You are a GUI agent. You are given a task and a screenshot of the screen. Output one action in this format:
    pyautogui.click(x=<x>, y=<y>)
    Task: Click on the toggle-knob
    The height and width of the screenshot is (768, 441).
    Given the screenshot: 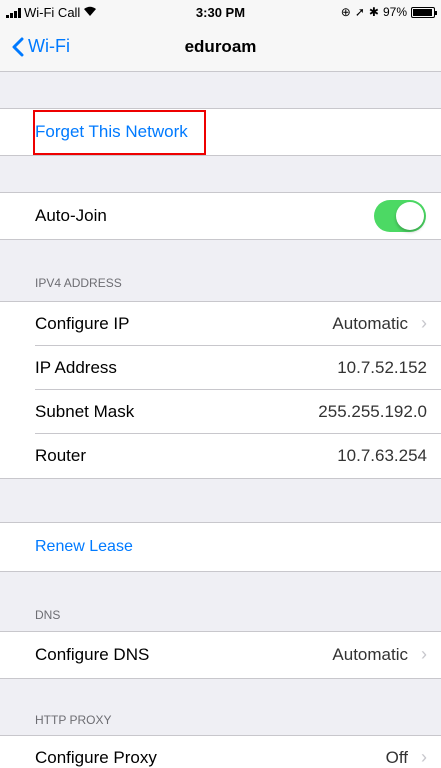 What is the action you would take?
    pyautogui.click(x=410, y=216)
    